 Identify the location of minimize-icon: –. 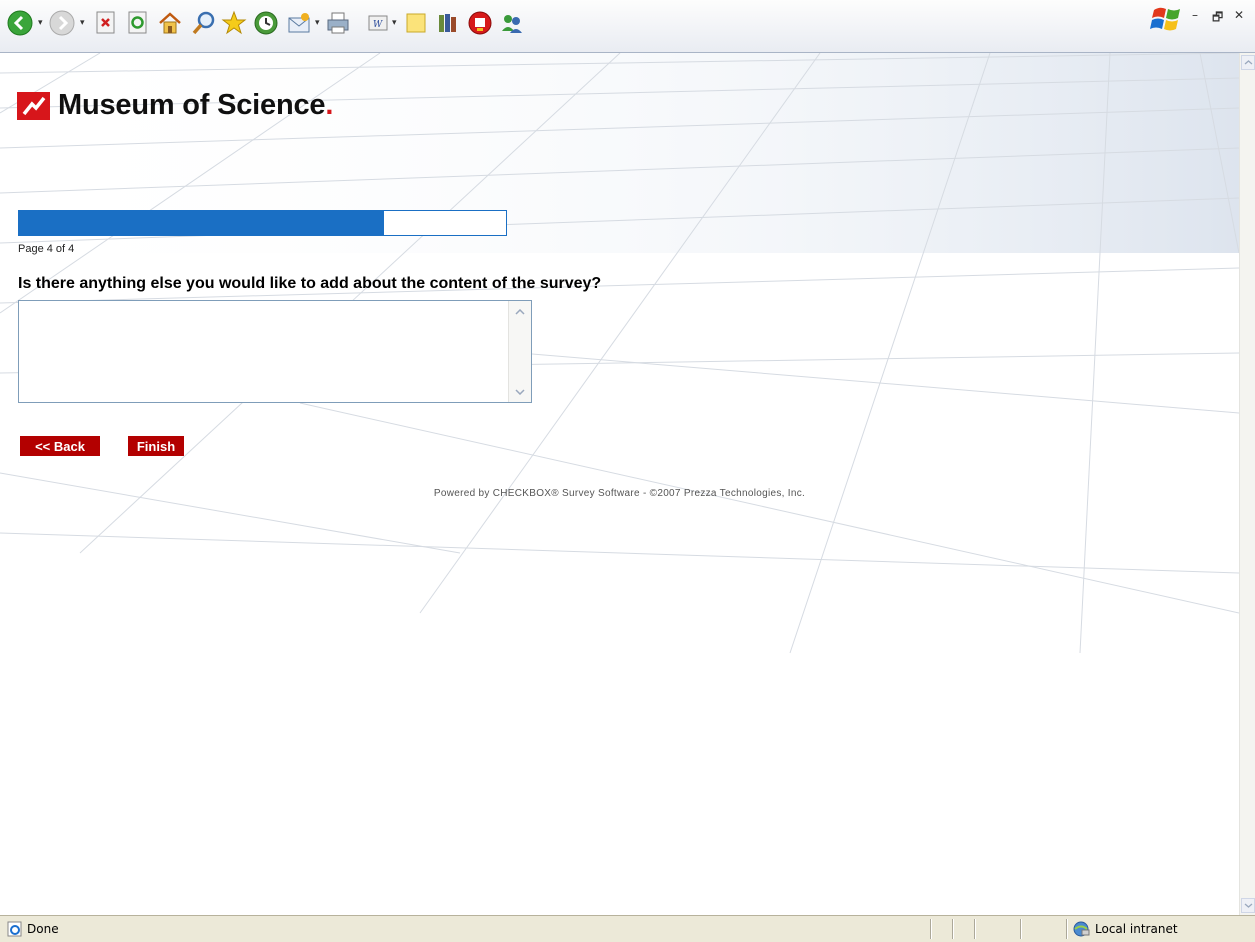
(1195, 15).